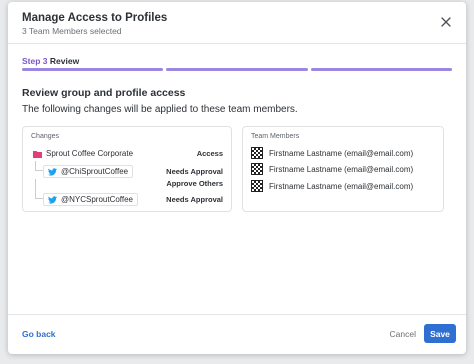  Describe the element at coordinates (194, 183) in the screenshot. I see `access-level-secondary: Approve Others` at that location.